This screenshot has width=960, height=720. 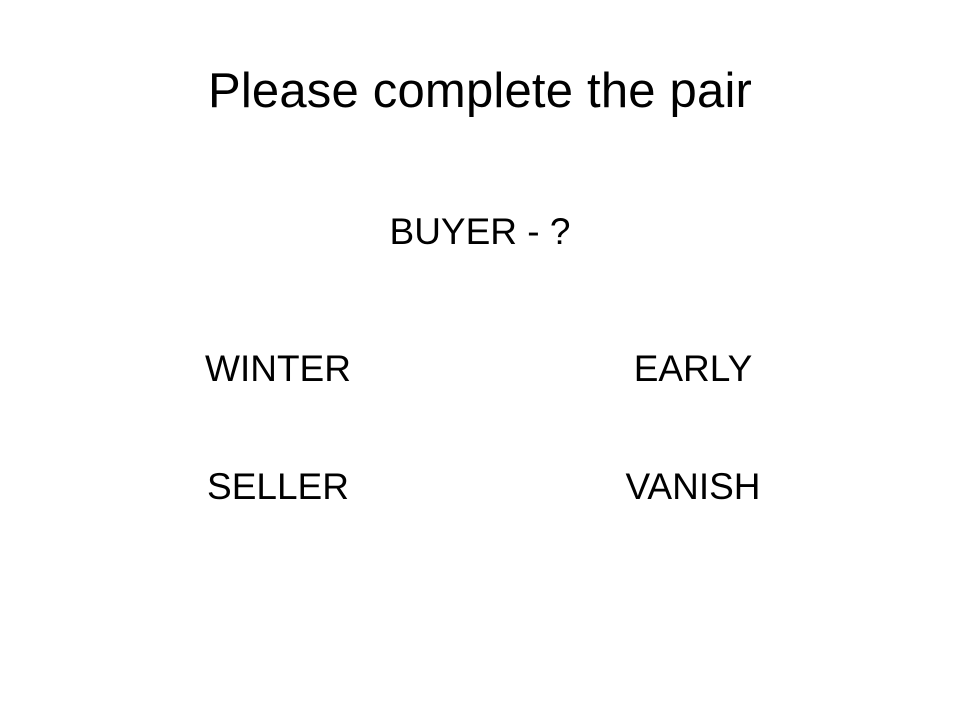 I want to click on answer-option-winter: WINTER, so click(x=278, y=369).